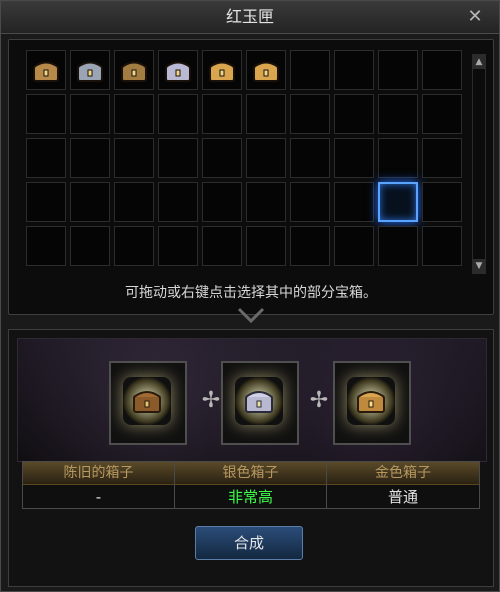 This screenshot has height=592, width=500. I want to click on titlebar: 红玉匣 ✕, so click(250, 17).